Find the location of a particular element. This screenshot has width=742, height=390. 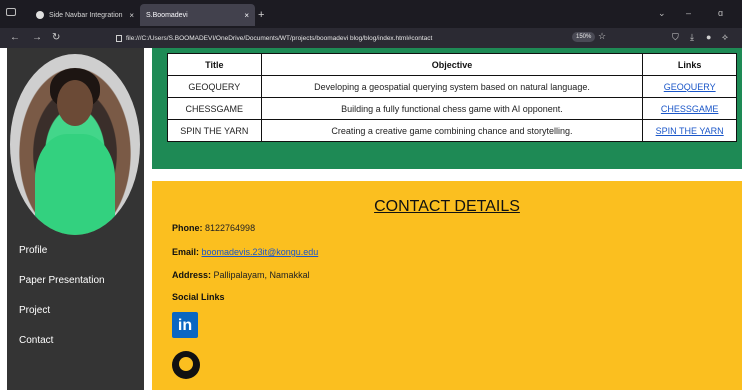

address-value: Pallipalayam, Namakkal is located at coordinates (261, 275).